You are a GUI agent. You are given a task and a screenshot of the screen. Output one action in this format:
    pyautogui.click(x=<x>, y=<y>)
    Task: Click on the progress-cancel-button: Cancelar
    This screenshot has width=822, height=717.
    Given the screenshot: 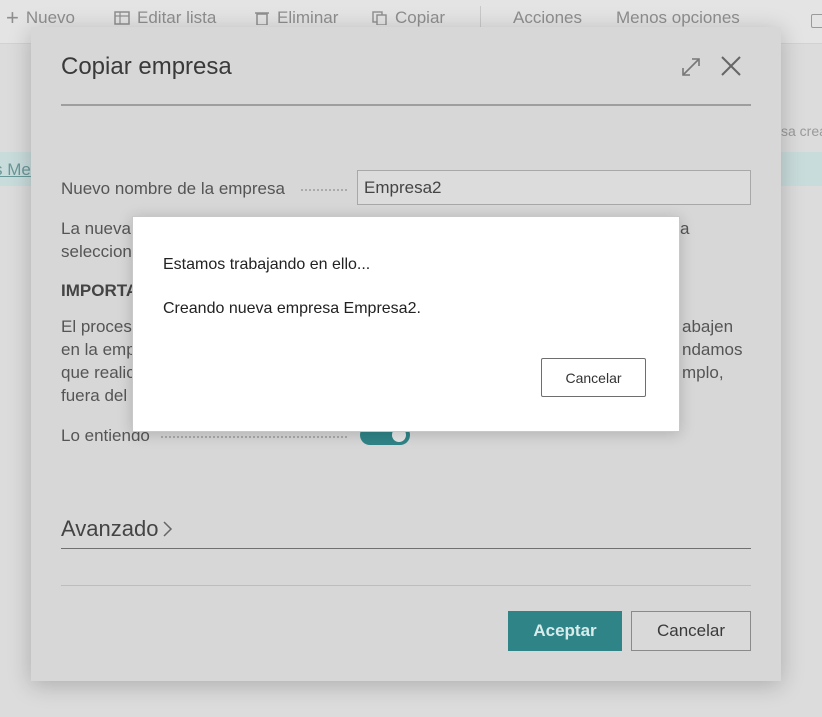 What is the action you would take?
    pyautogui.click(x=593, y=377)
    